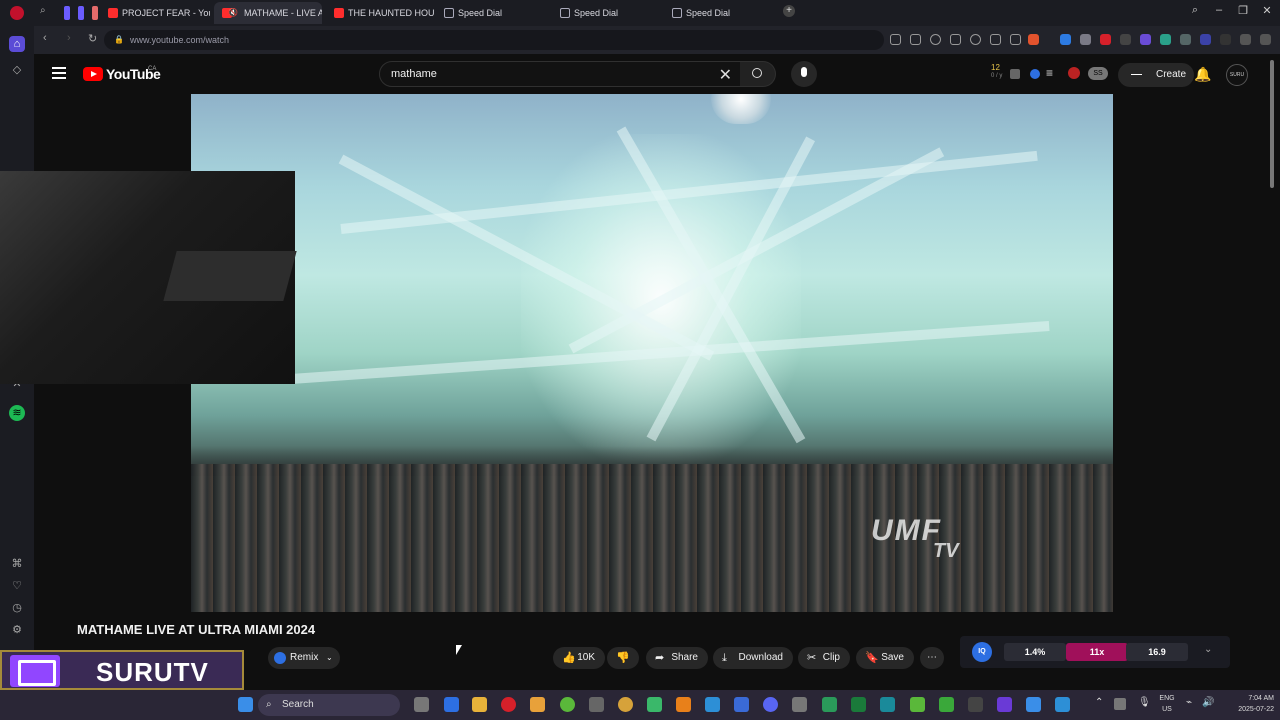 This screenshot has height=720, width=1280. Describe the element at coordinates (1098, 73) in the screenshot. I see `extension-ss-badge: SS` at that location.